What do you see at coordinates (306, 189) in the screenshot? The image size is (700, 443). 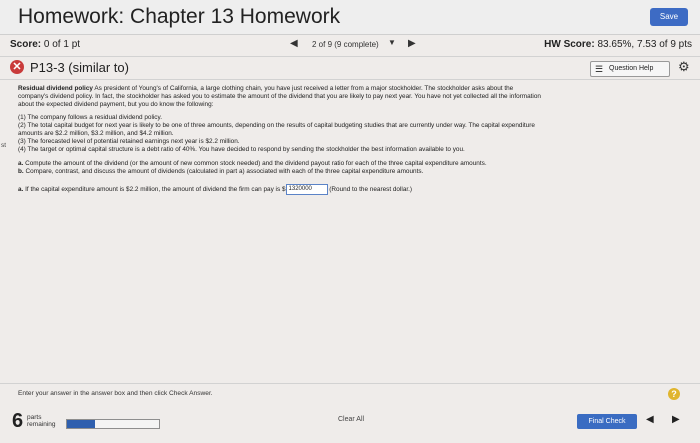 I see `dividend-answer-input: 1320000` at bounding box center [306, 189].